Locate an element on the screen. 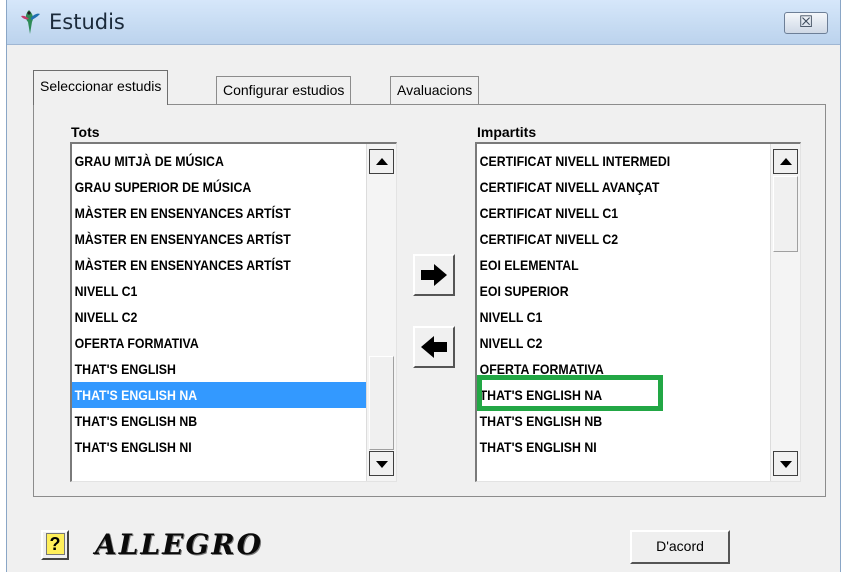 This screenshot has width=846, height=572. list-item: EOI SUPERIOR is located at coordinates (625, 291).